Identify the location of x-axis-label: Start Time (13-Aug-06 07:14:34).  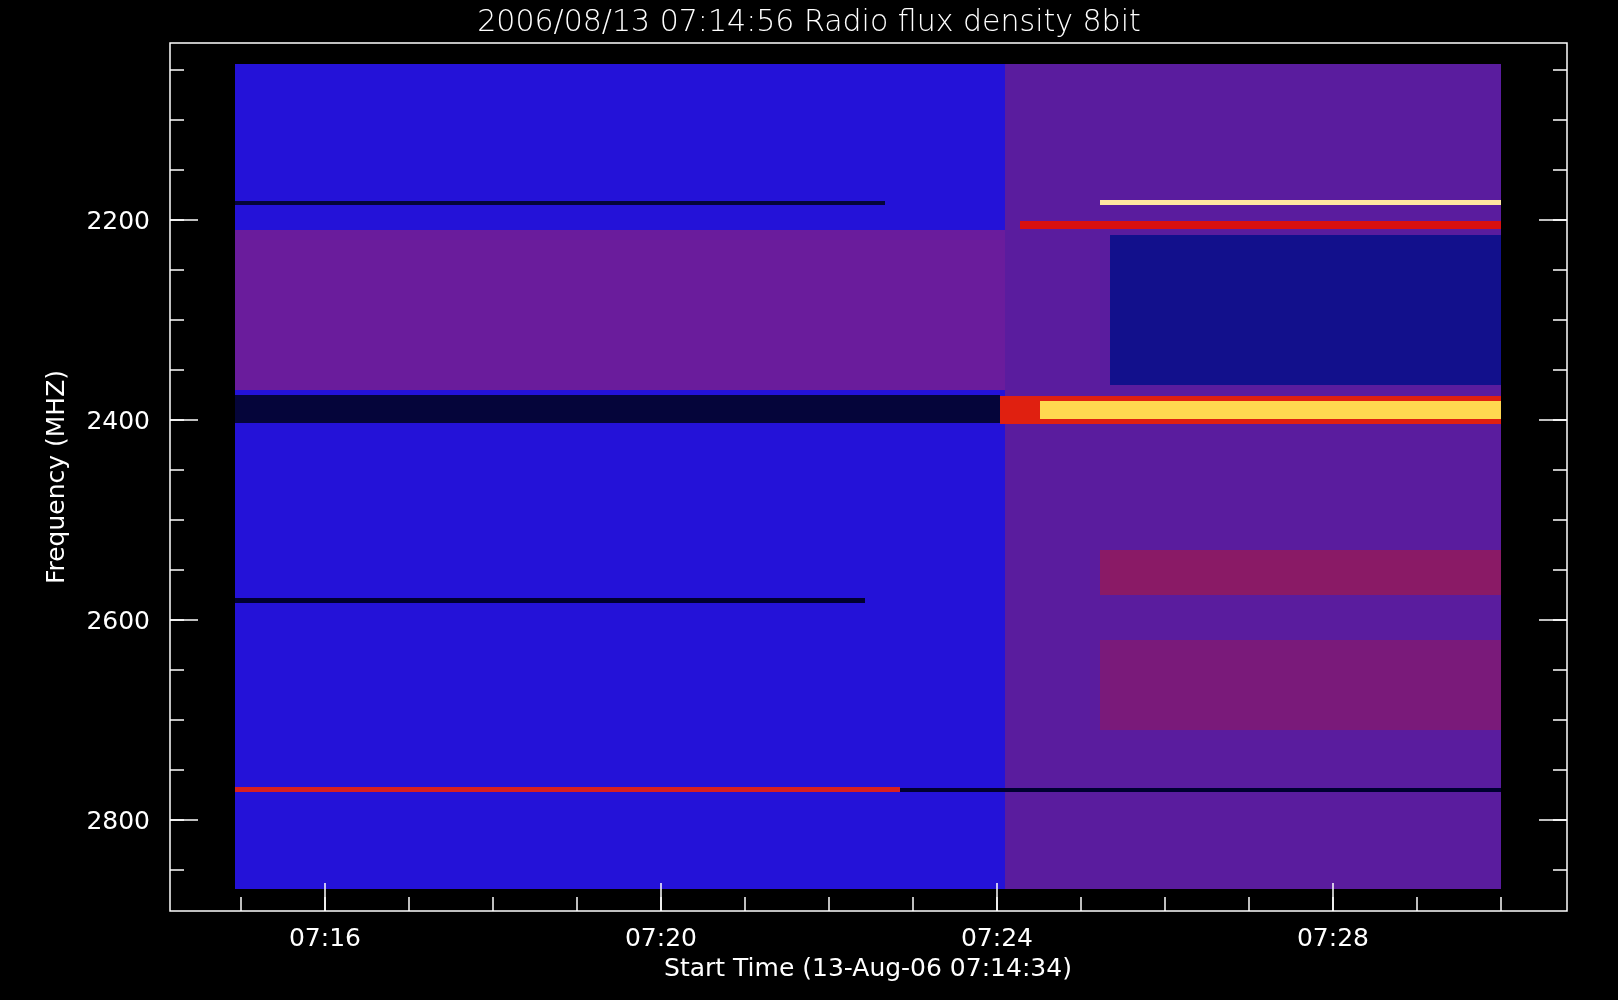
(868, 967).